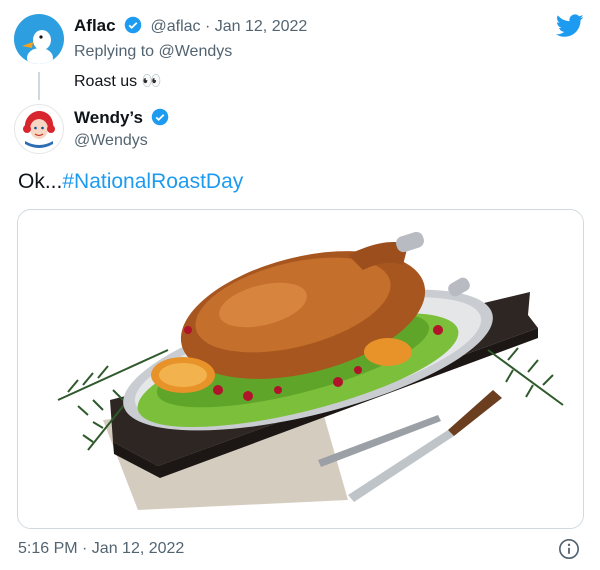 This screenshot has height=570, width=600. Describe the element at coordinates (153, 52) in the screenshot. I see `replying-to-line: Replying to @Wendys` at that location.